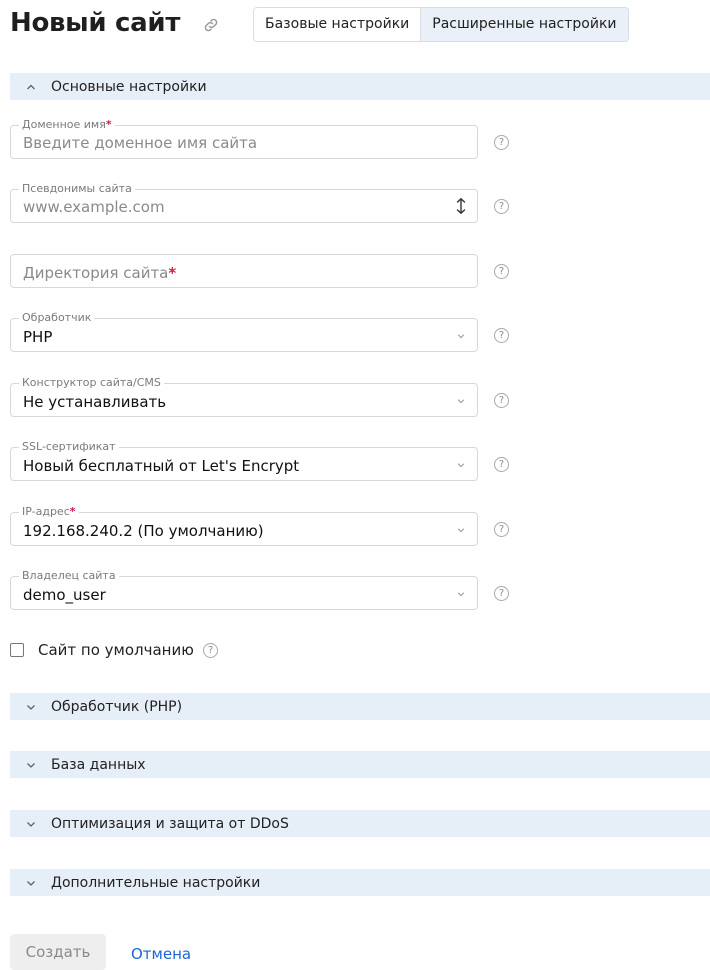 The image size is (710, 970). Describe the element at coordinates (233, 207) in the screenshot. I see `aliases-input` at that location.